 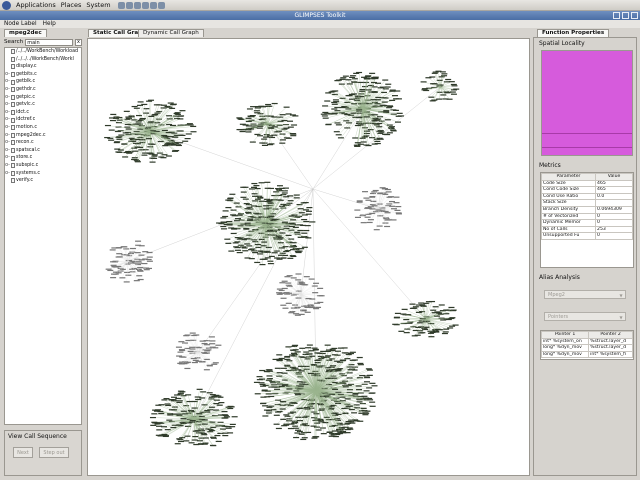 I want to click on tree-item: o-getbits.c, so click(x=43, y=75).